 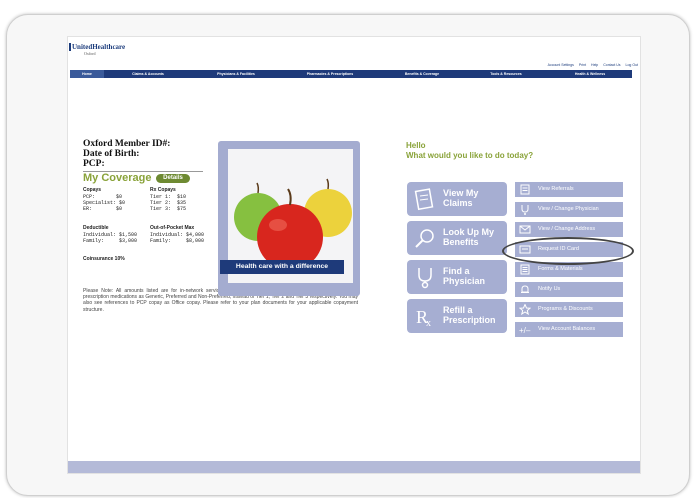 I want to click on view-change-physician-label: View / Change Physician, so click(x=568, y=209).